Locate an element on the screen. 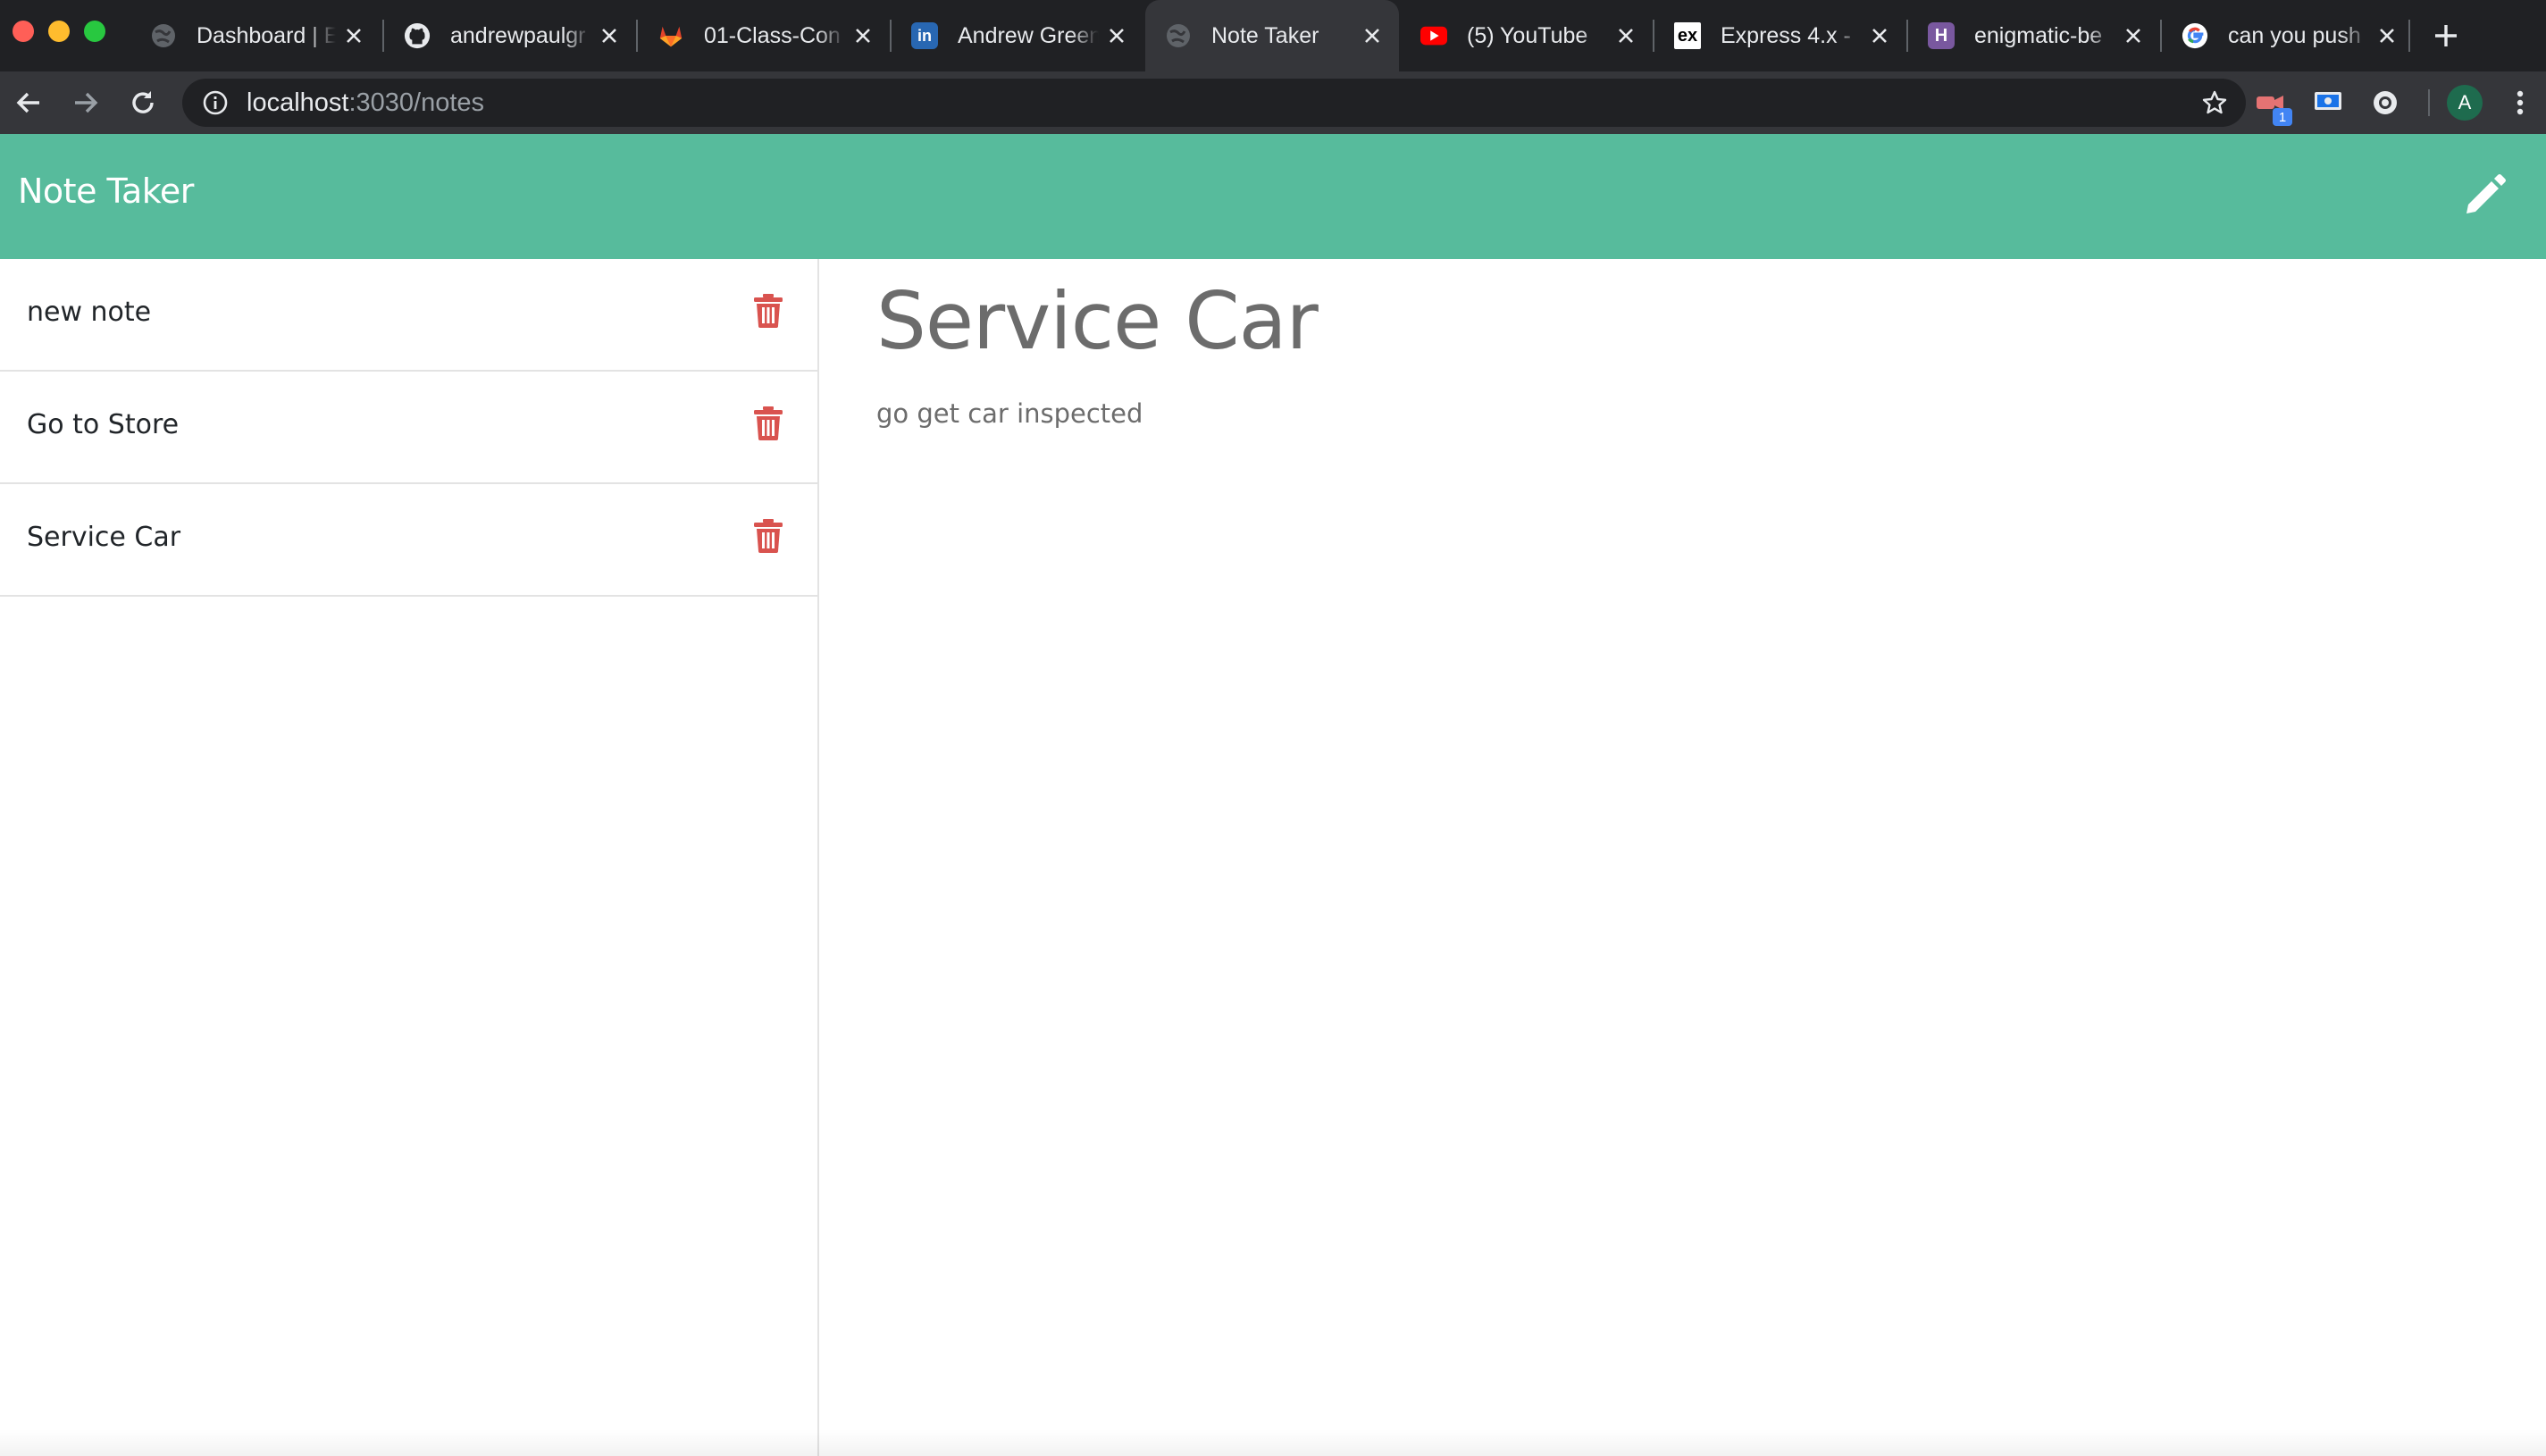 This screenshot has height=1456, width=2546. tab-title: (5) YouTube is located at coordinates (1527, 35).